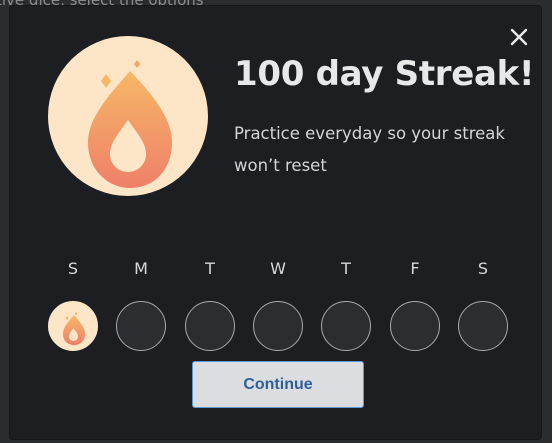 This screenshot has height=443, width=552. I want to click on day-wednesday: W, so click(278, 303).